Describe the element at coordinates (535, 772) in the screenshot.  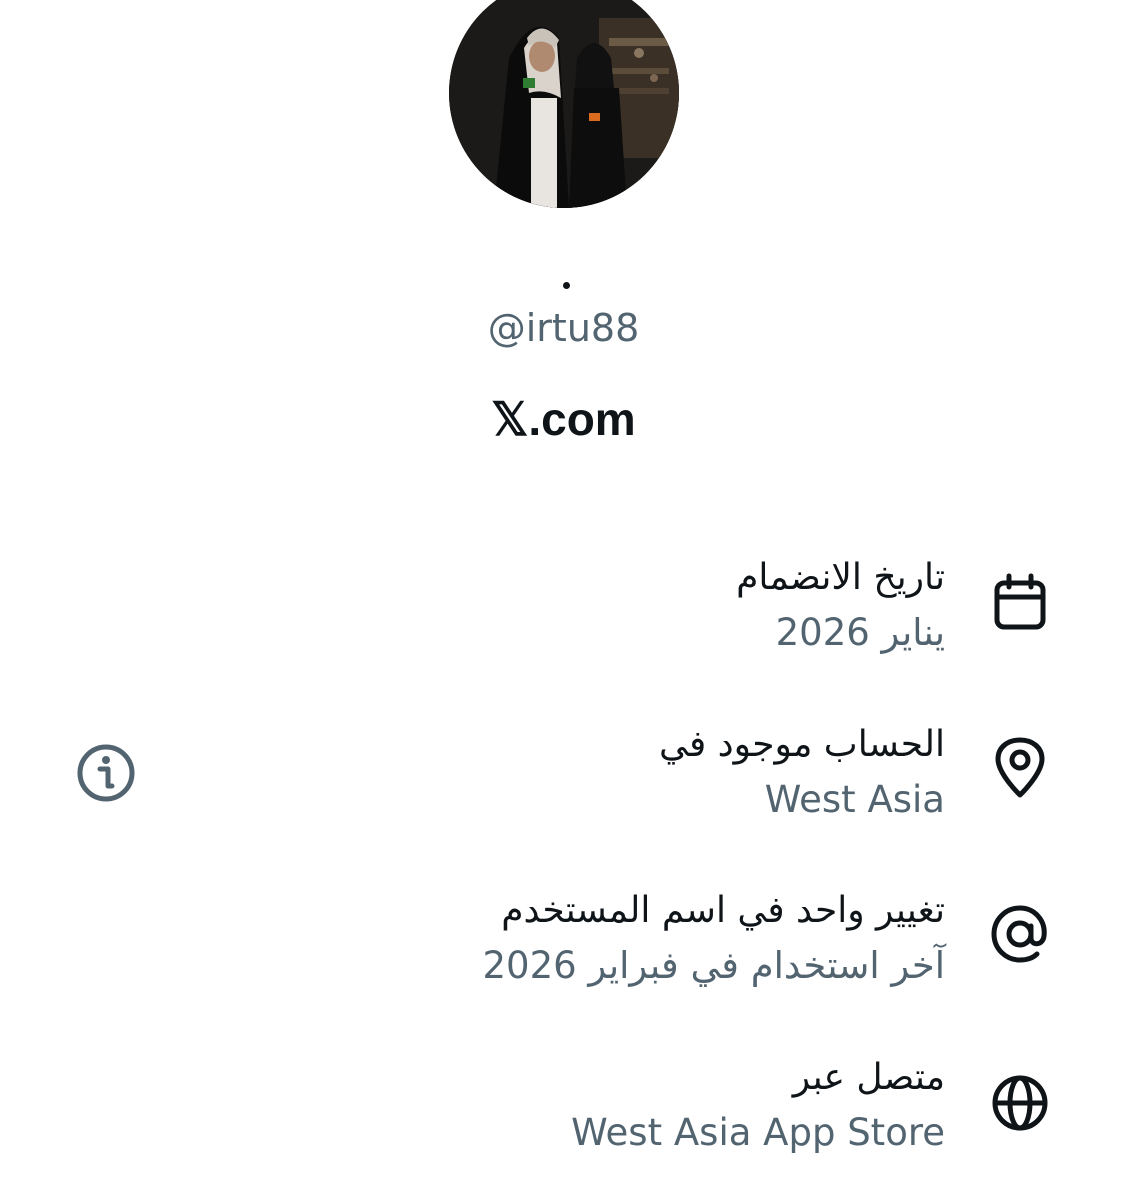
I see `location-row: الحساب موجود في West Asia` at that location.